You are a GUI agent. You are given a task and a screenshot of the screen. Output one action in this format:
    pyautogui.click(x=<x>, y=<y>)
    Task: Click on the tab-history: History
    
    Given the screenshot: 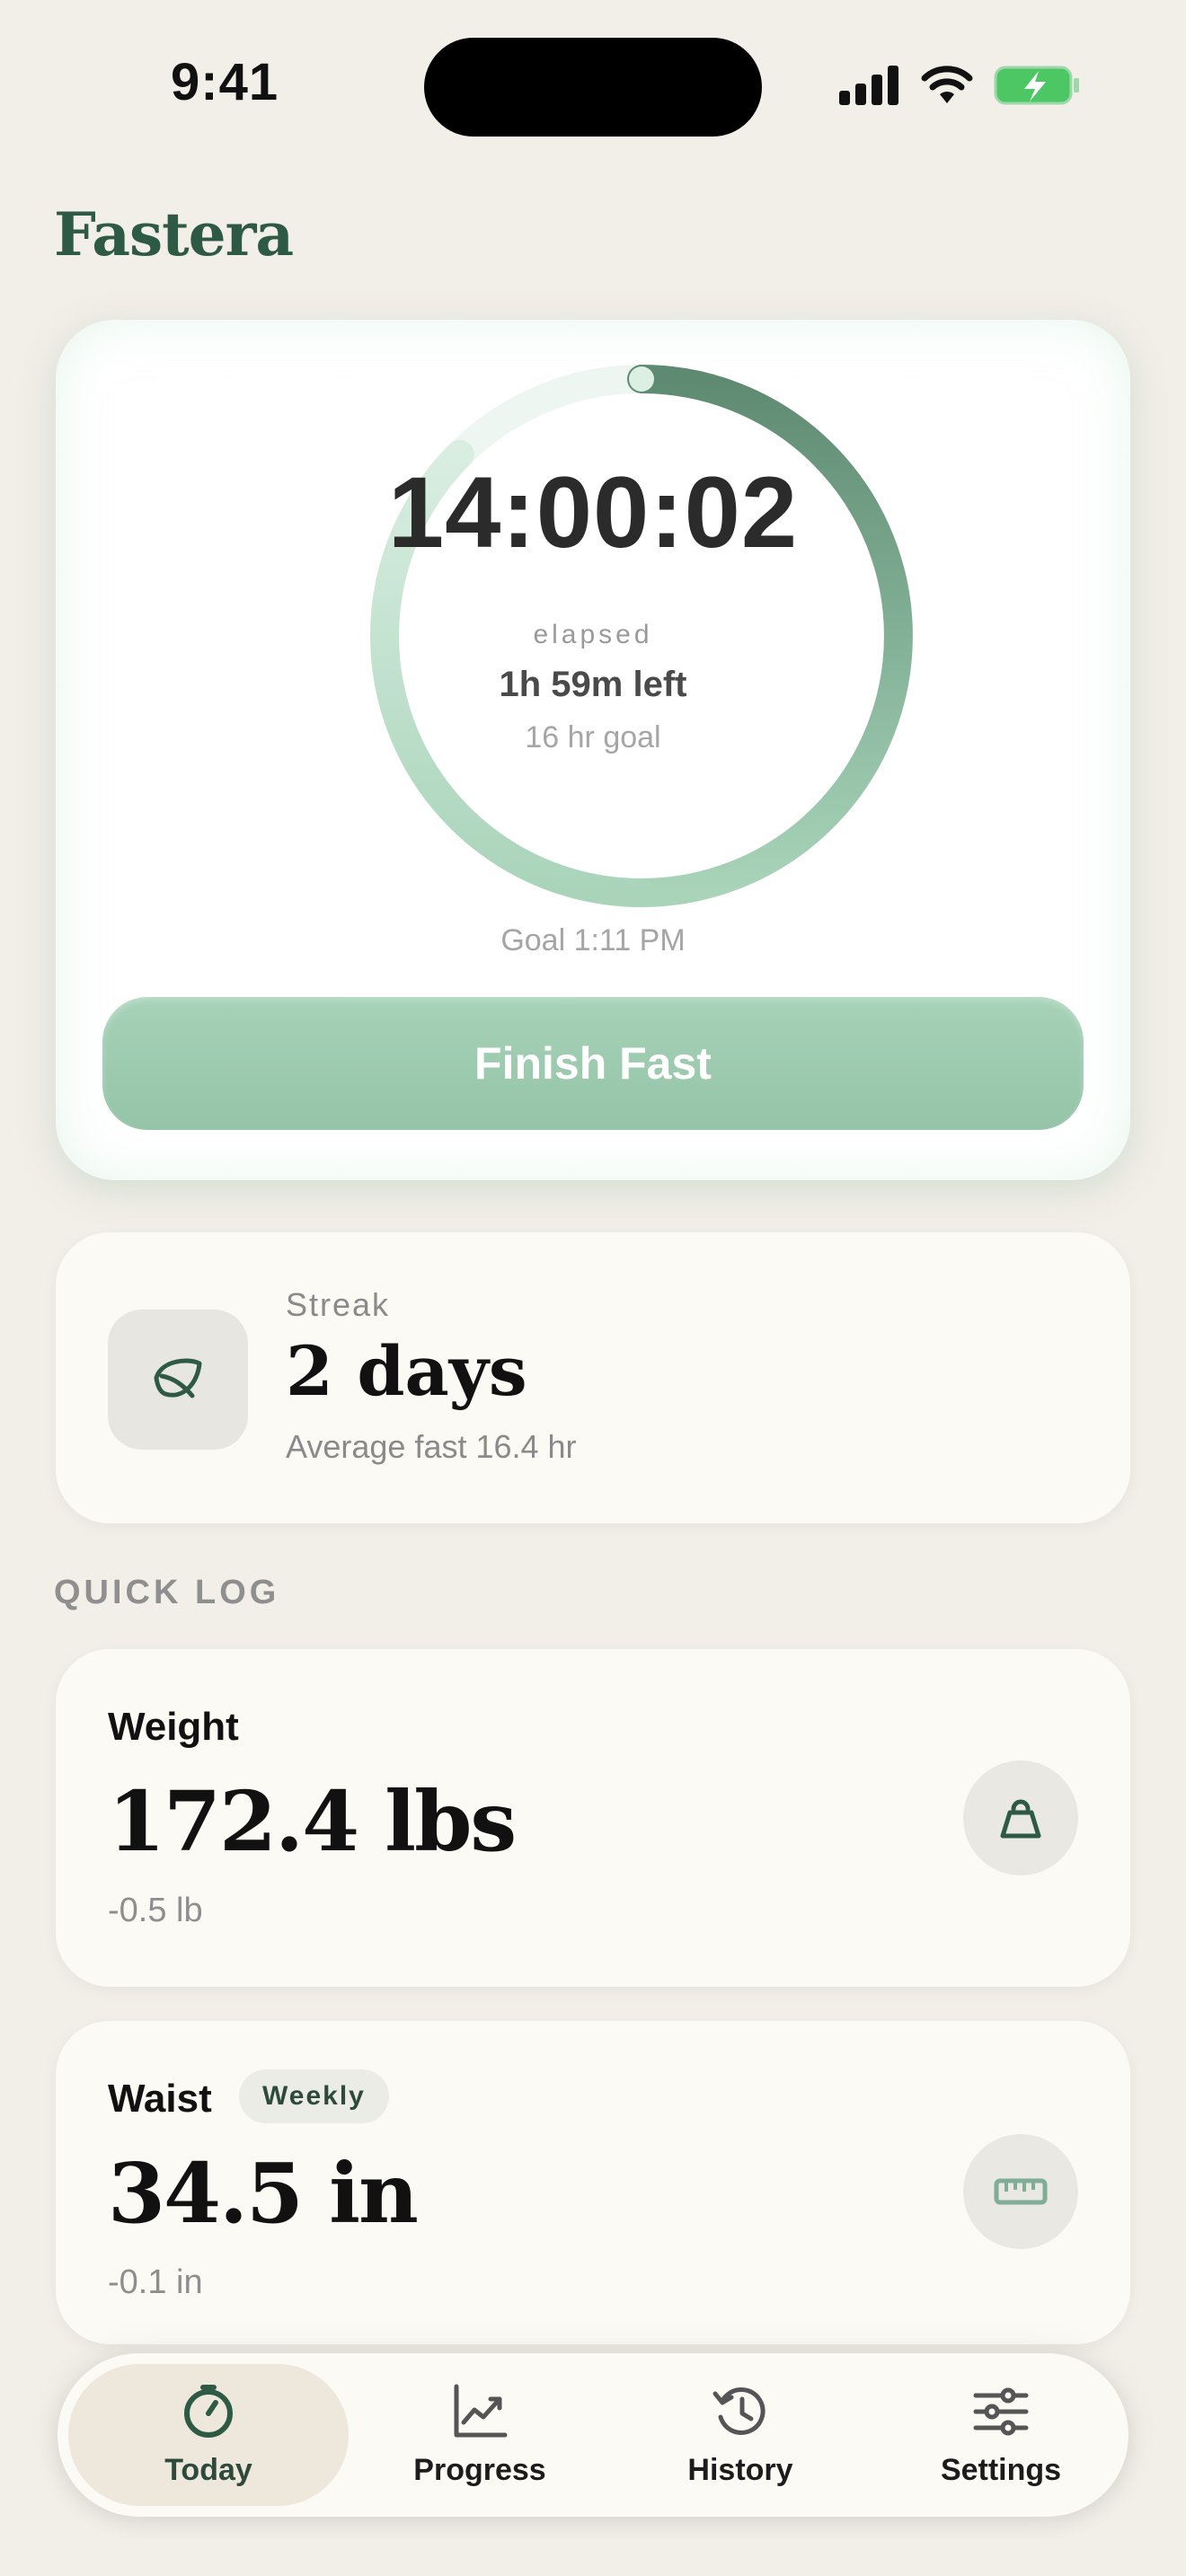 What is the action you would take?
    pyautogui.click(x=740, y=2435)
    